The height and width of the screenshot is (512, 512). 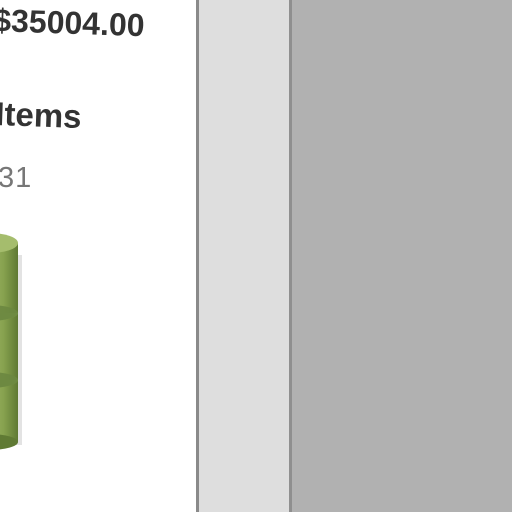 I want to click on items-count: 31, so click(x=16, y=178).